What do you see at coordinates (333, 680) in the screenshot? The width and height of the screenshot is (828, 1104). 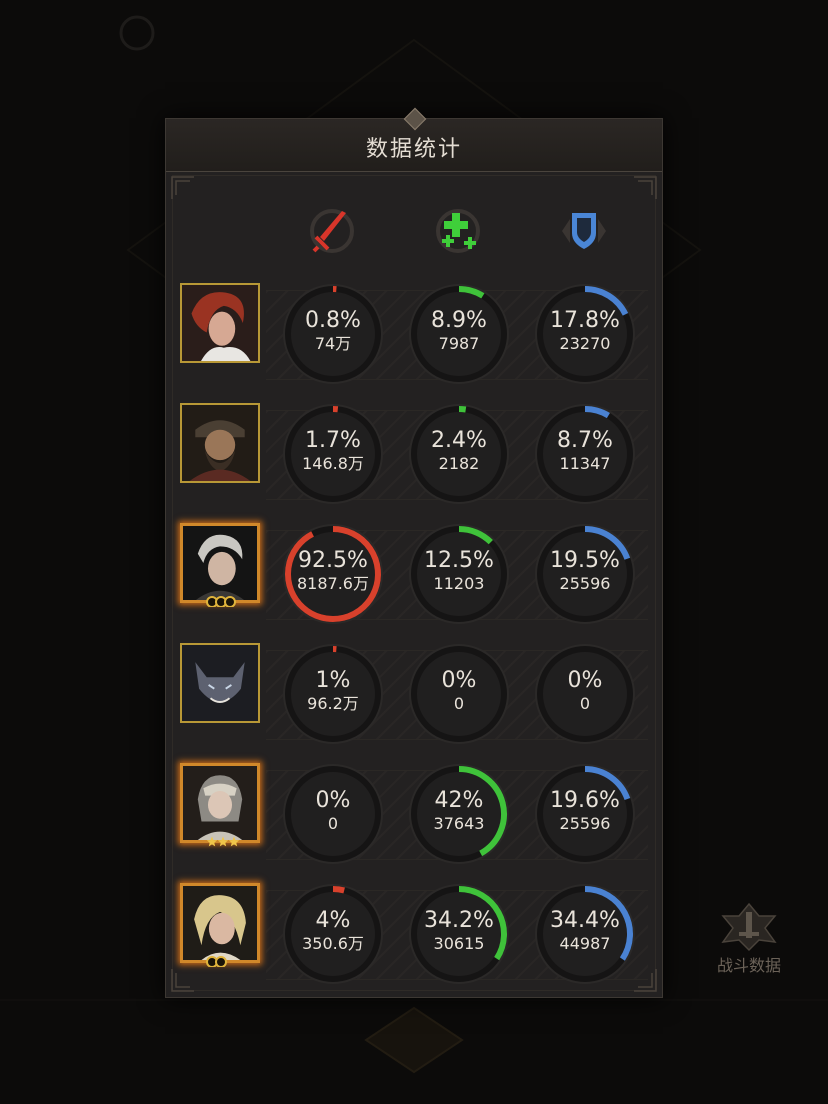 I see `damage-percent: 1%` at bounding box center [333, 680].